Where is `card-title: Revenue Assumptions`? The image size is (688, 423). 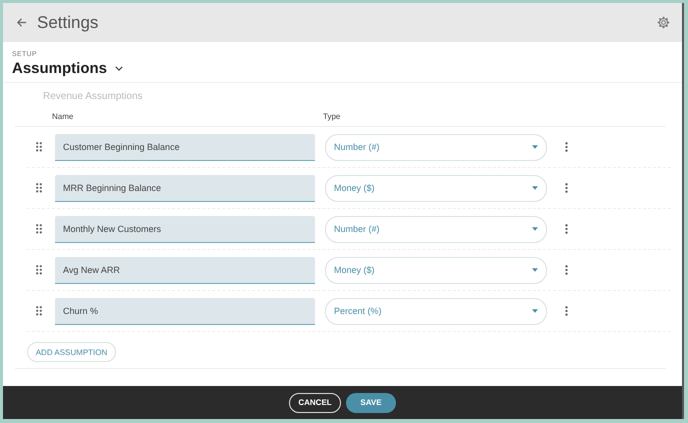 card-title: Revenue Assumptions is located at coordinates (93, 97).